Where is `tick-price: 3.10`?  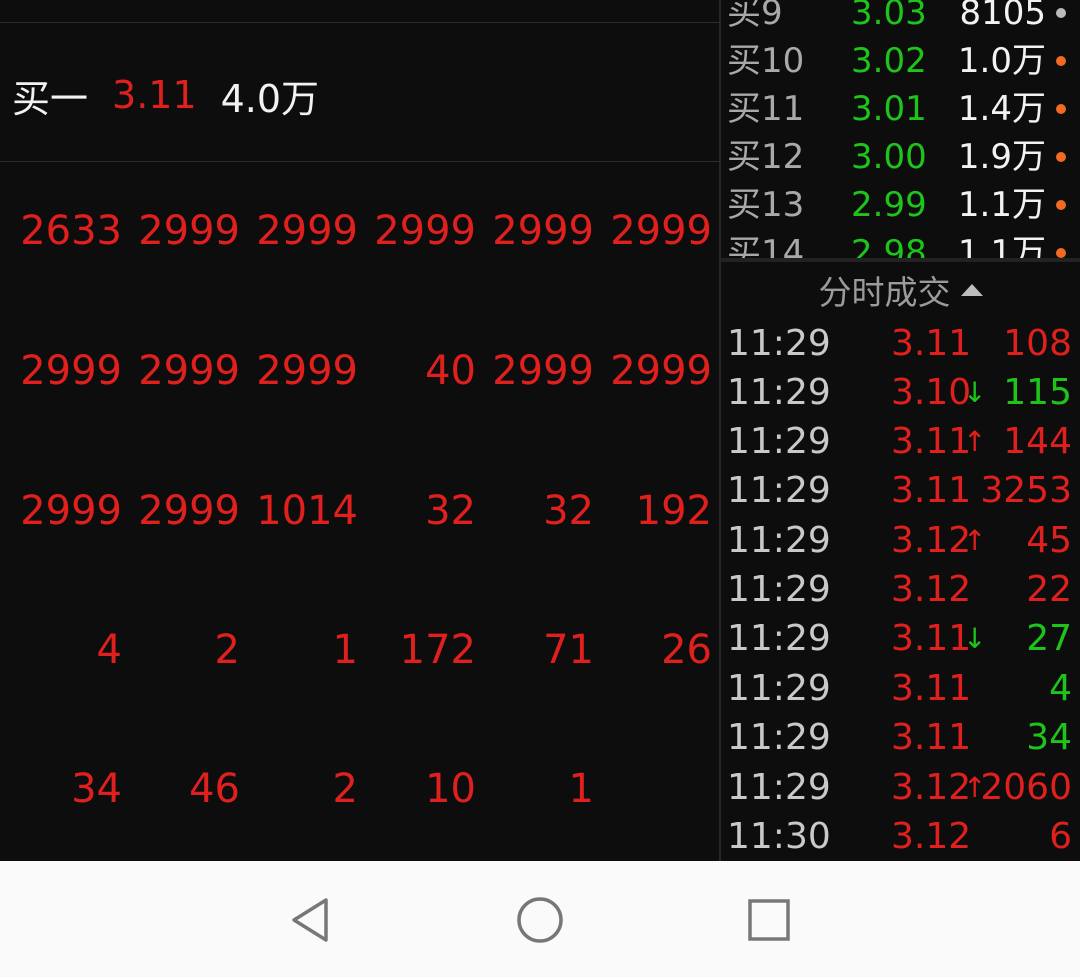
tick-price: 3.10 is located at coordinates (931, 392).